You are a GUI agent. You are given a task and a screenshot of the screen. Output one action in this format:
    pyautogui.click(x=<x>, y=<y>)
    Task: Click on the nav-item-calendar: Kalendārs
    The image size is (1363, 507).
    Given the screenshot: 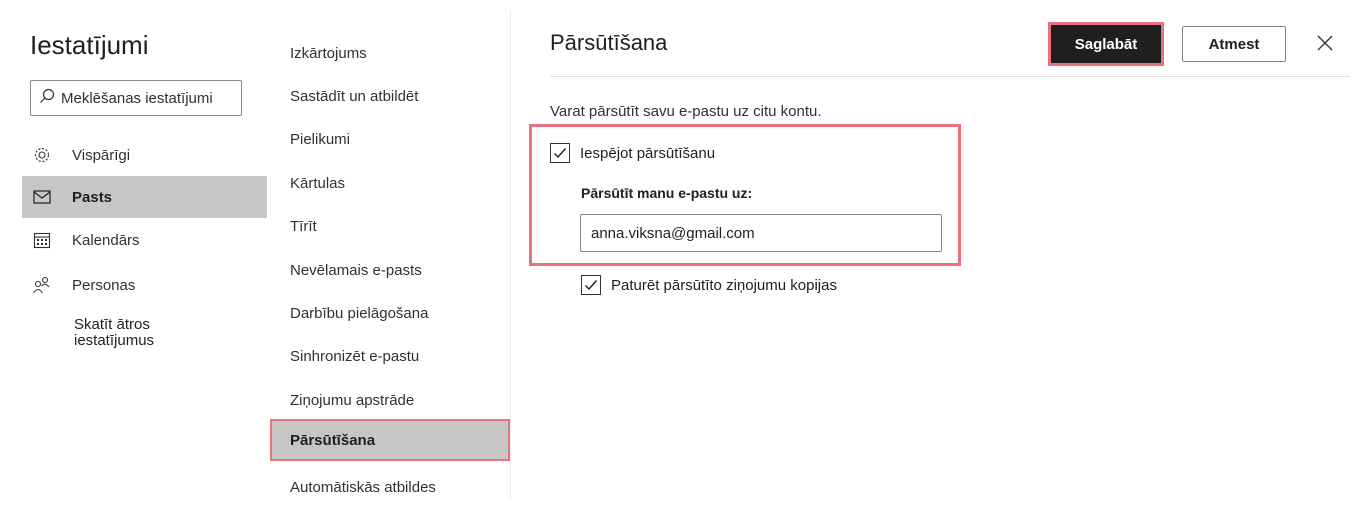 What is the action you would take?
    pyautogui.click(x=144, y=240)
    